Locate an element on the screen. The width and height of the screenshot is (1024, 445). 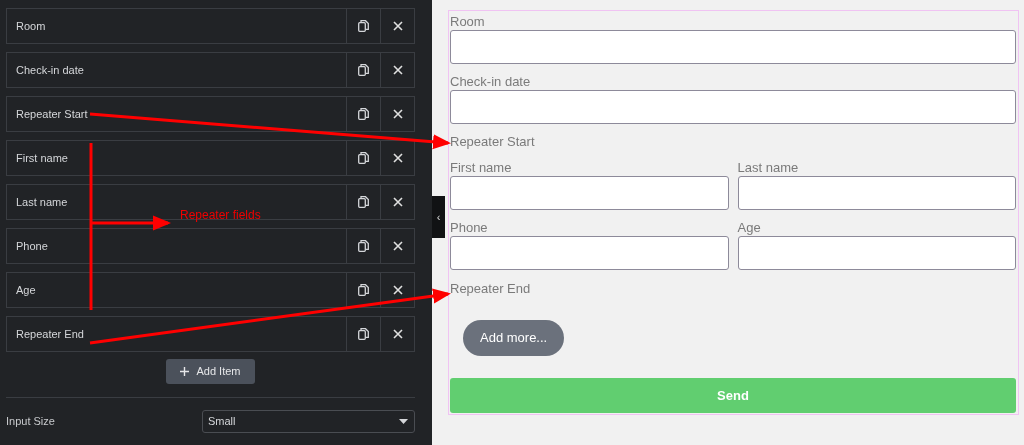
item-label: Last name is located at coordinates (42, 202).